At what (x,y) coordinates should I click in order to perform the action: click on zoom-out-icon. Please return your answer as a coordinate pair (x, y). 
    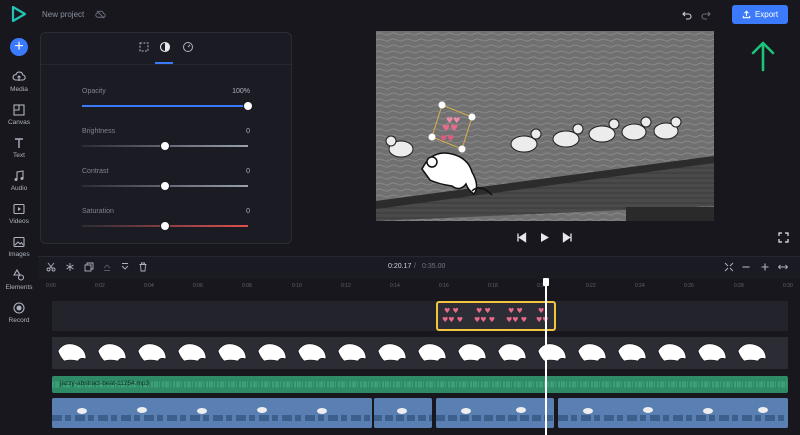
    Looking at the image, I should click on (746, 267).